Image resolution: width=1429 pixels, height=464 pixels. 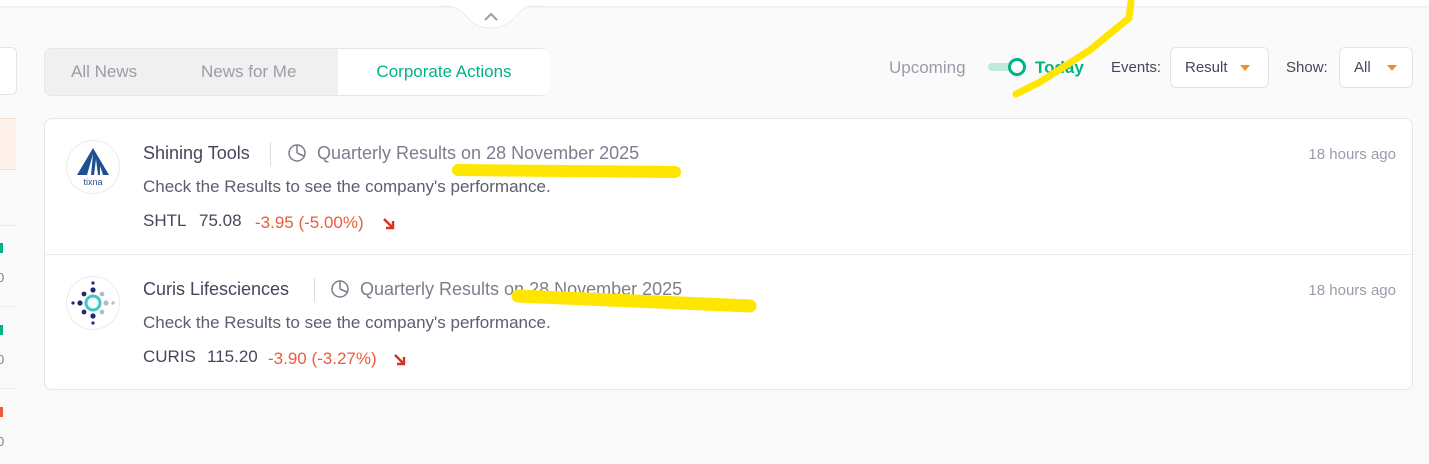 What do you see at coordinates (9, 232) in the screenshot?
I see `left-panel-edge: 0 0 0` at bounding box center [9, 232].